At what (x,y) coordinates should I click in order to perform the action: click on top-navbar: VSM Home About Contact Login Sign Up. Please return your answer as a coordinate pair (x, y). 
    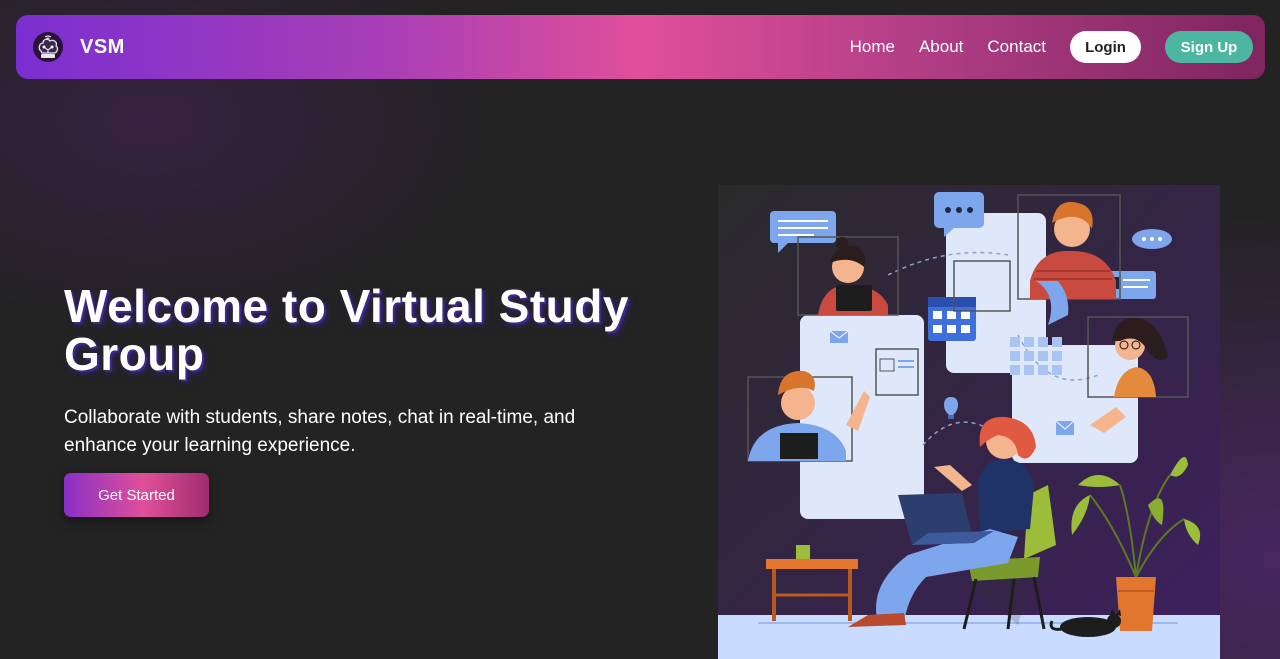
    Looking at the image, I should click on (640, 47).